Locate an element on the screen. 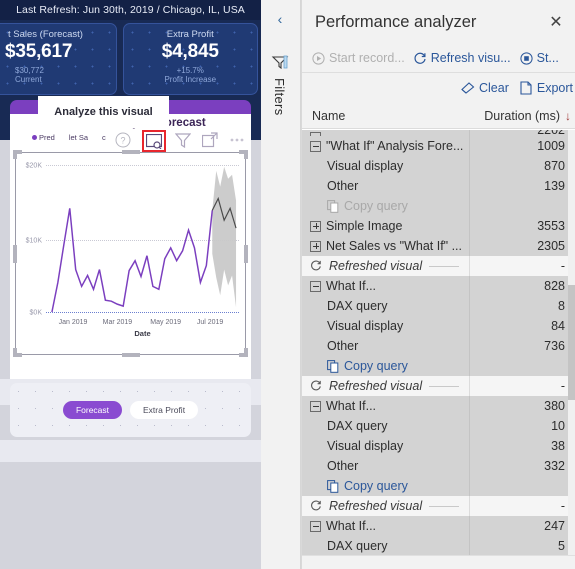 The height and width of the screenshot is (569, 575). x-tick-label: Mar 2019 is located at coordinates (117, 322).